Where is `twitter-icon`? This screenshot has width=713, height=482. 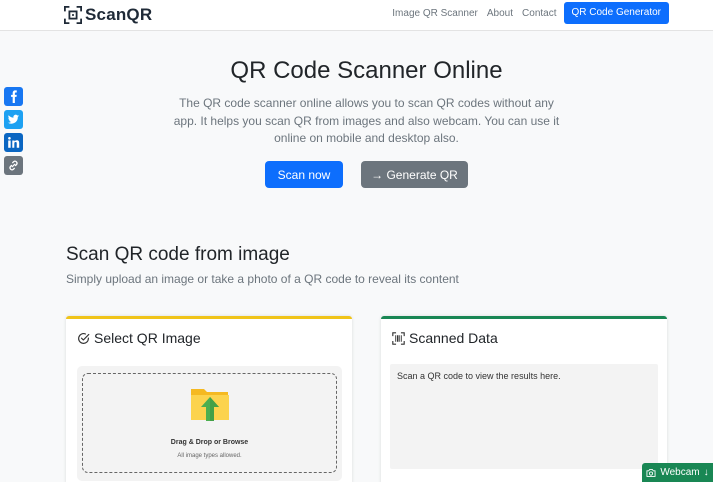
twitter-icon is located at coordinates (13, 119).